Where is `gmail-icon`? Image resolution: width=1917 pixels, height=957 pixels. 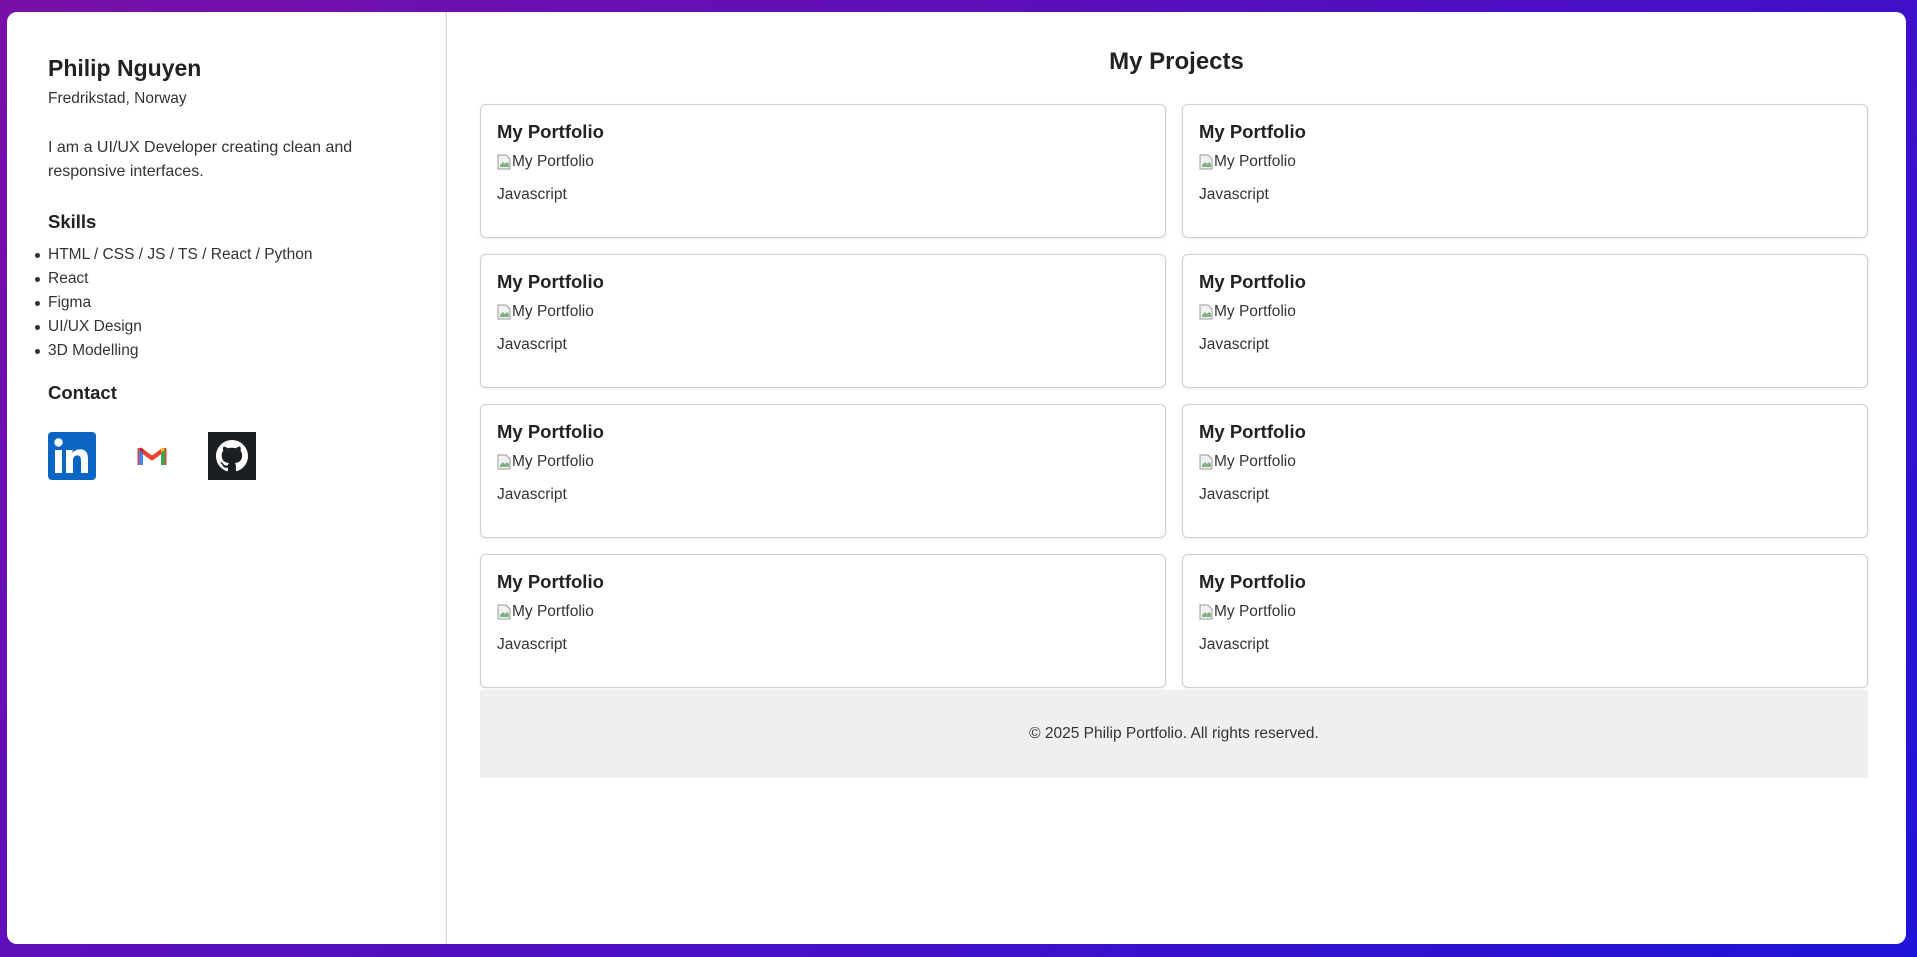 gmail-icon is located at coordinates (152, 456).